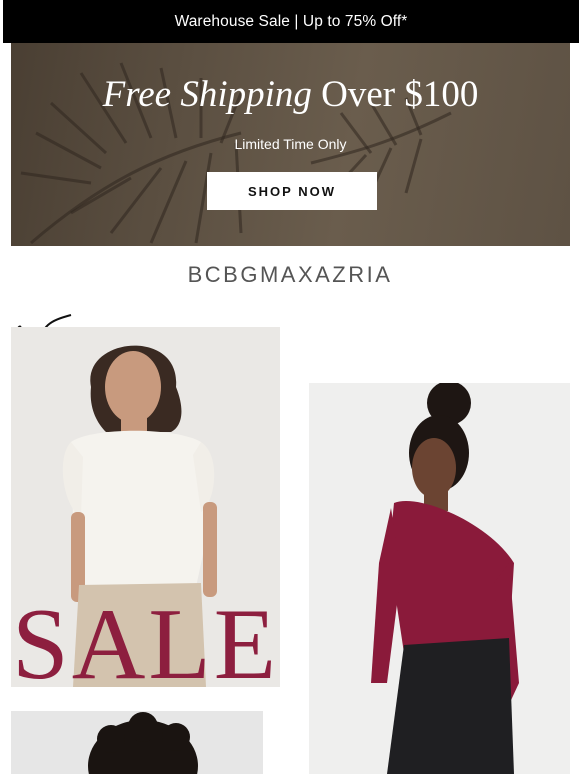 Image resolution: width=580 pixels, height=774 pixels. I want to click on hero-headline-italic: Free Shipping, so click(207, 94).